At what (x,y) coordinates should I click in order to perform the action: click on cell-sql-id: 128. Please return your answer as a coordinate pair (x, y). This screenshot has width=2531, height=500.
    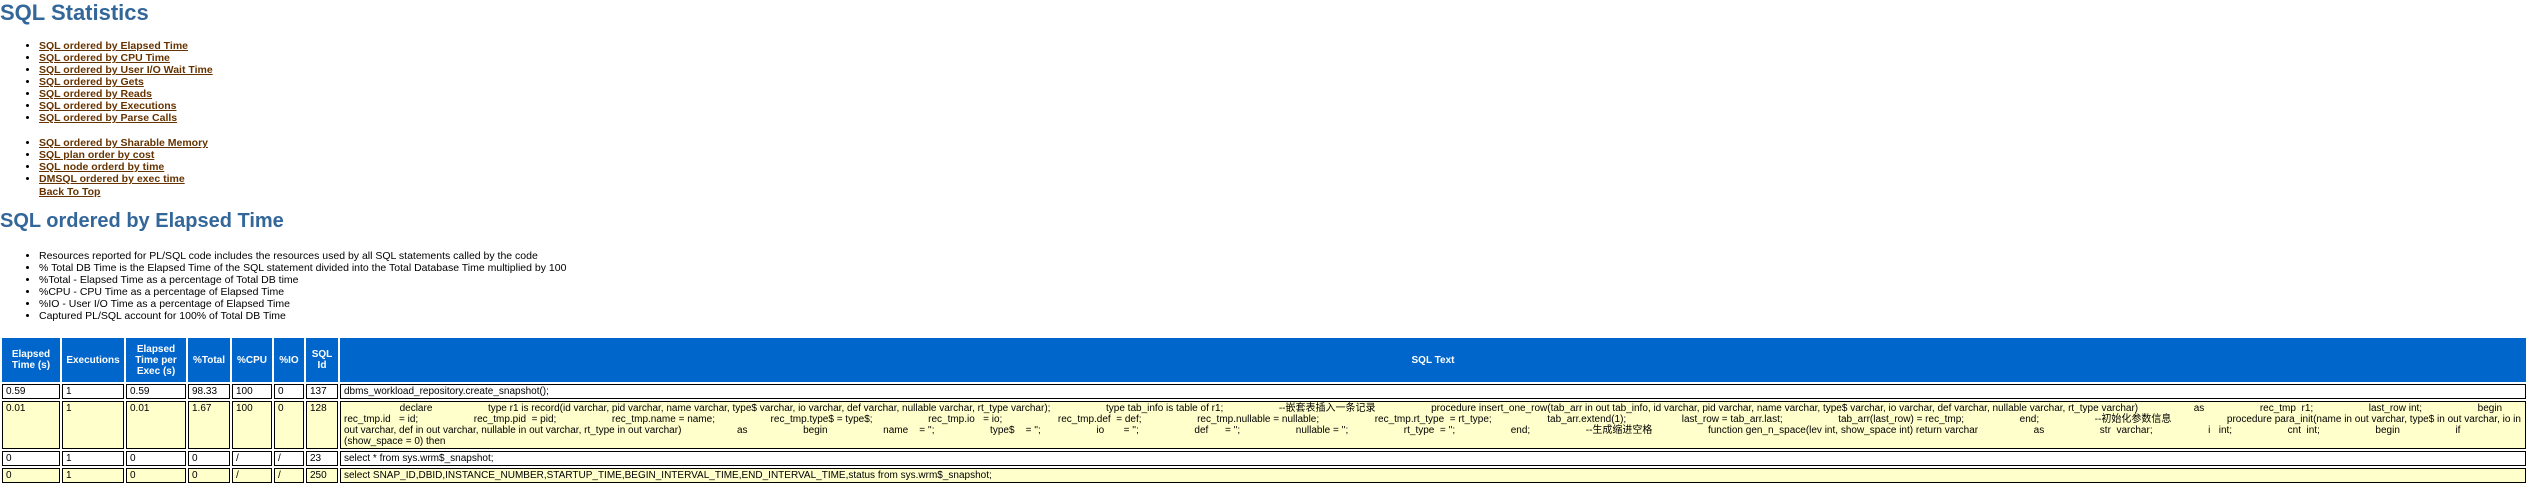
    Looking at the image, I should click on (322, 425).